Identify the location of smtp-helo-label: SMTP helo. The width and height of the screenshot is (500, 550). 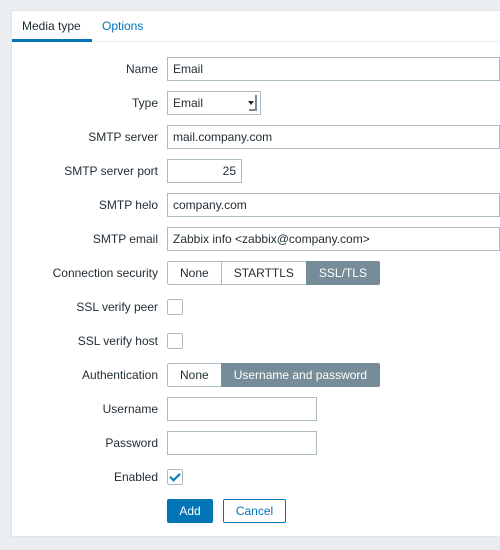
(128, 205).